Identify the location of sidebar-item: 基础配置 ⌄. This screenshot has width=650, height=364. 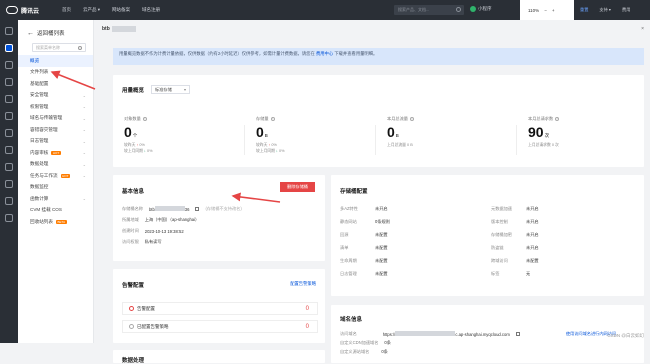
(55, 84).